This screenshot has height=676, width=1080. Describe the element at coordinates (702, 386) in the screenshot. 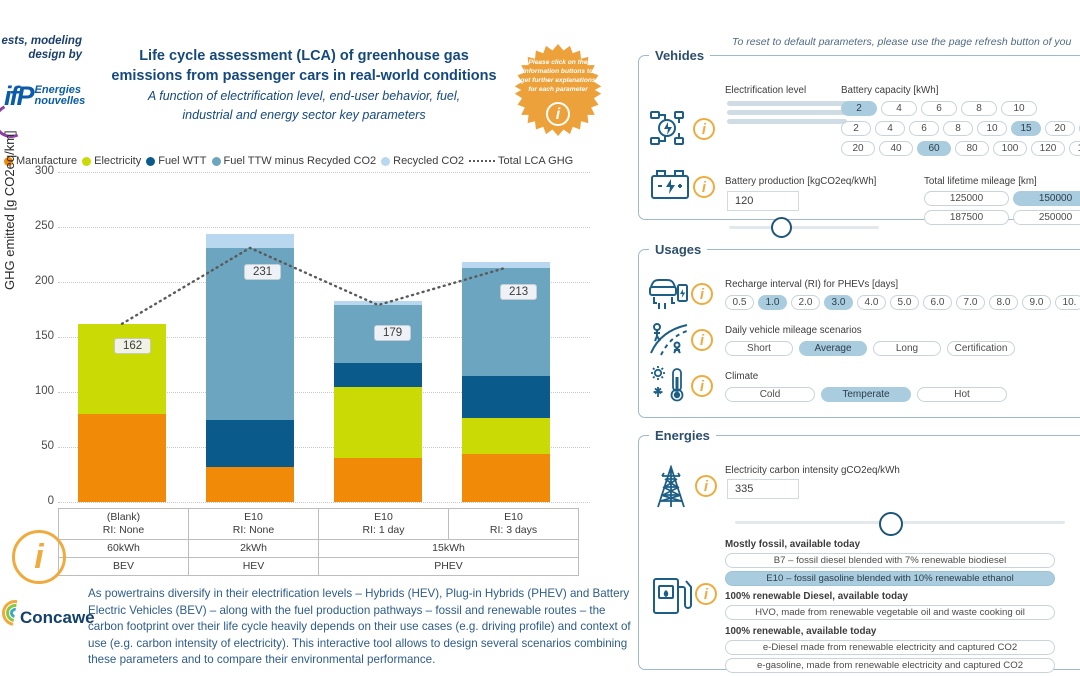

I see `usages-climate-info-icon: i` at that location.